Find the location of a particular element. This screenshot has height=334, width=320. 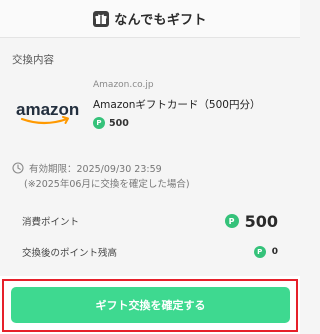

product-seller: Amazon.co.jp is located at coordinates (123, 85).